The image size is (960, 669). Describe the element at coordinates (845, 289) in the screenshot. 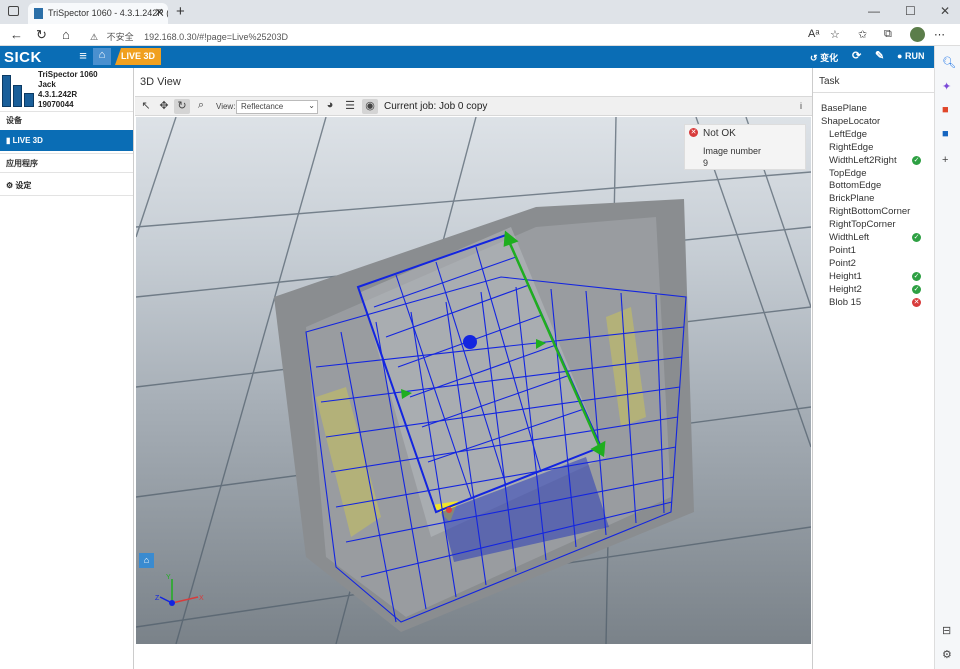

I see `task-item: Height2` at that location.